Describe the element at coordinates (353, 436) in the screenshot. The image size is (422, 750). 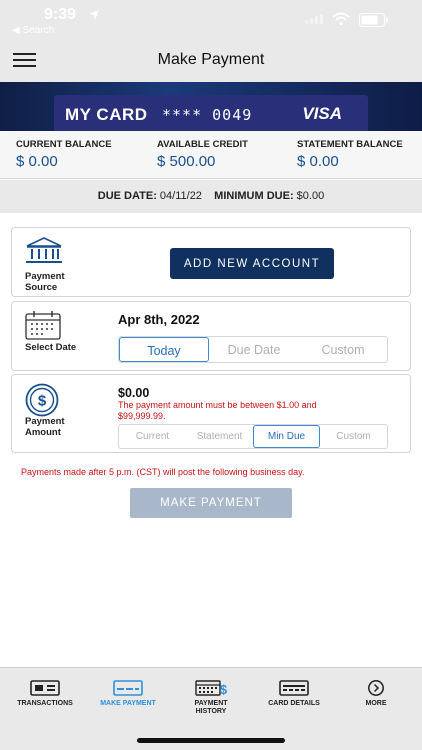
I see `amount-option-custom: Custom` at that location.